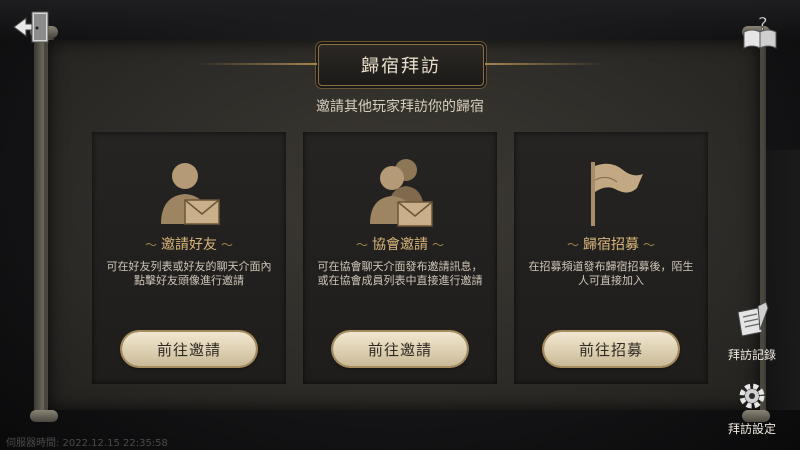  I want to click on card-title: 〜歸宿招募〜, so click(611, 245).